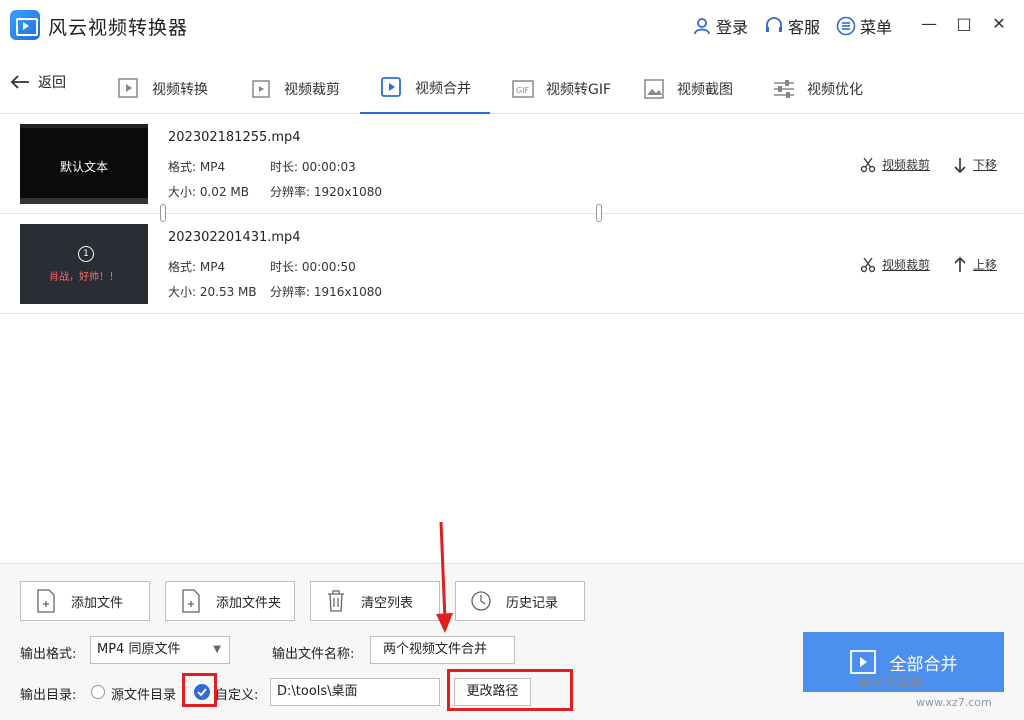 The width and height of the screenshot is (1024, 720). I want to click on tab-label: 视频转GIF, so click(579, 90).